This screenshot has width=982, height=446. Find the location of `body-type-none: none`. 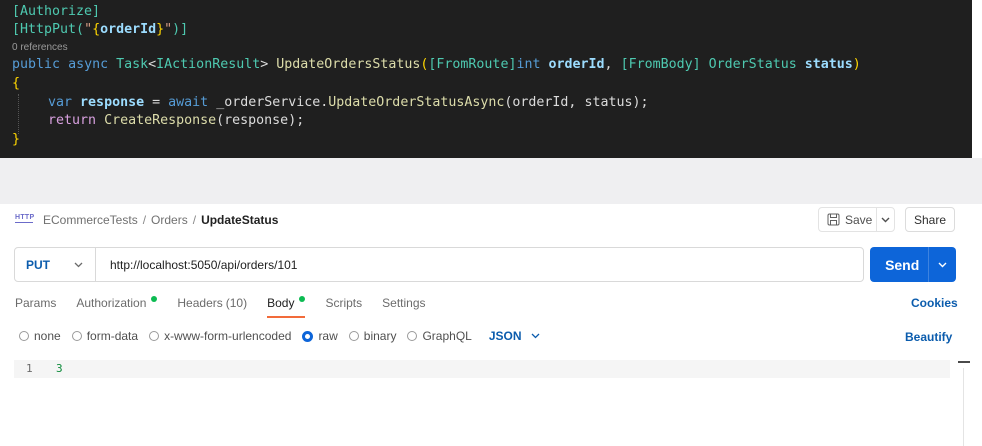

body-type-none: none is located at coordinates (40, 336).